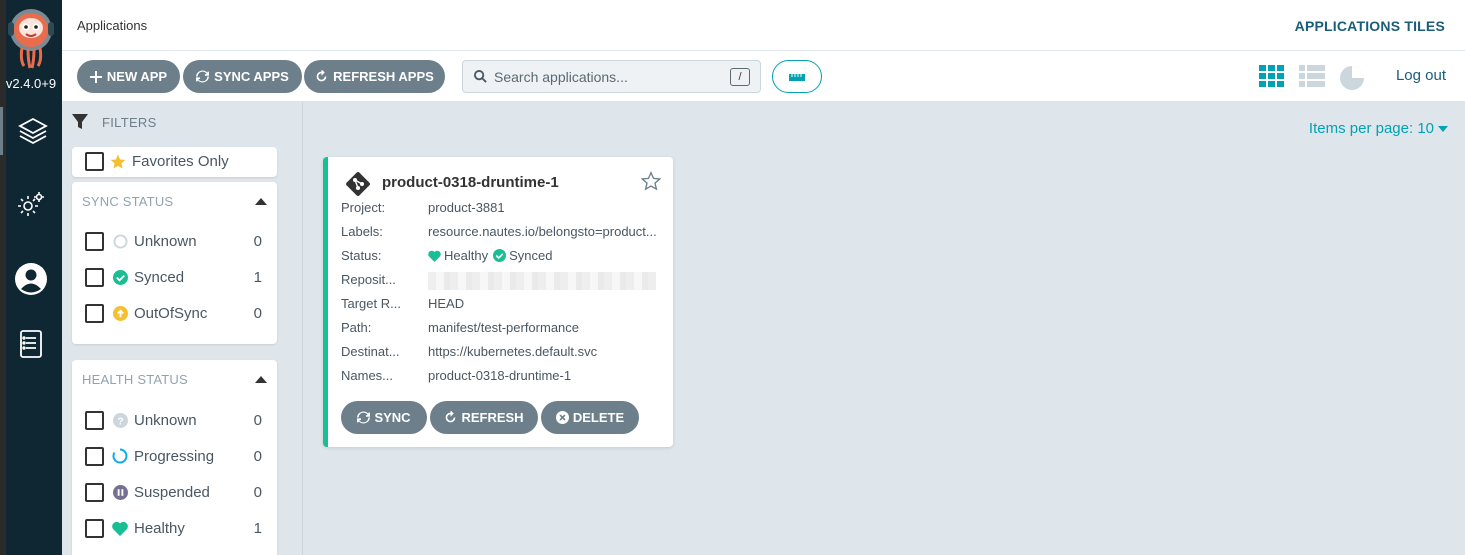 The height and width of the screenshot is (555, 1465). I want to click on filter-row-health-suspended: Suspended 0, so click(173, 492).